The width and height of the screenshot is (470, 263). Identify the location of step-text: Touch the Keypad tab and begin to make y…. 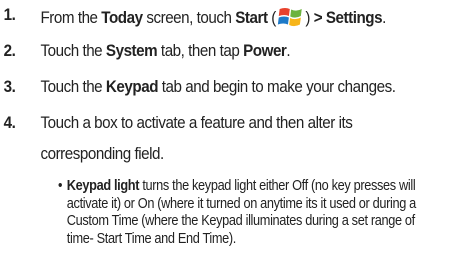
(217, 87).